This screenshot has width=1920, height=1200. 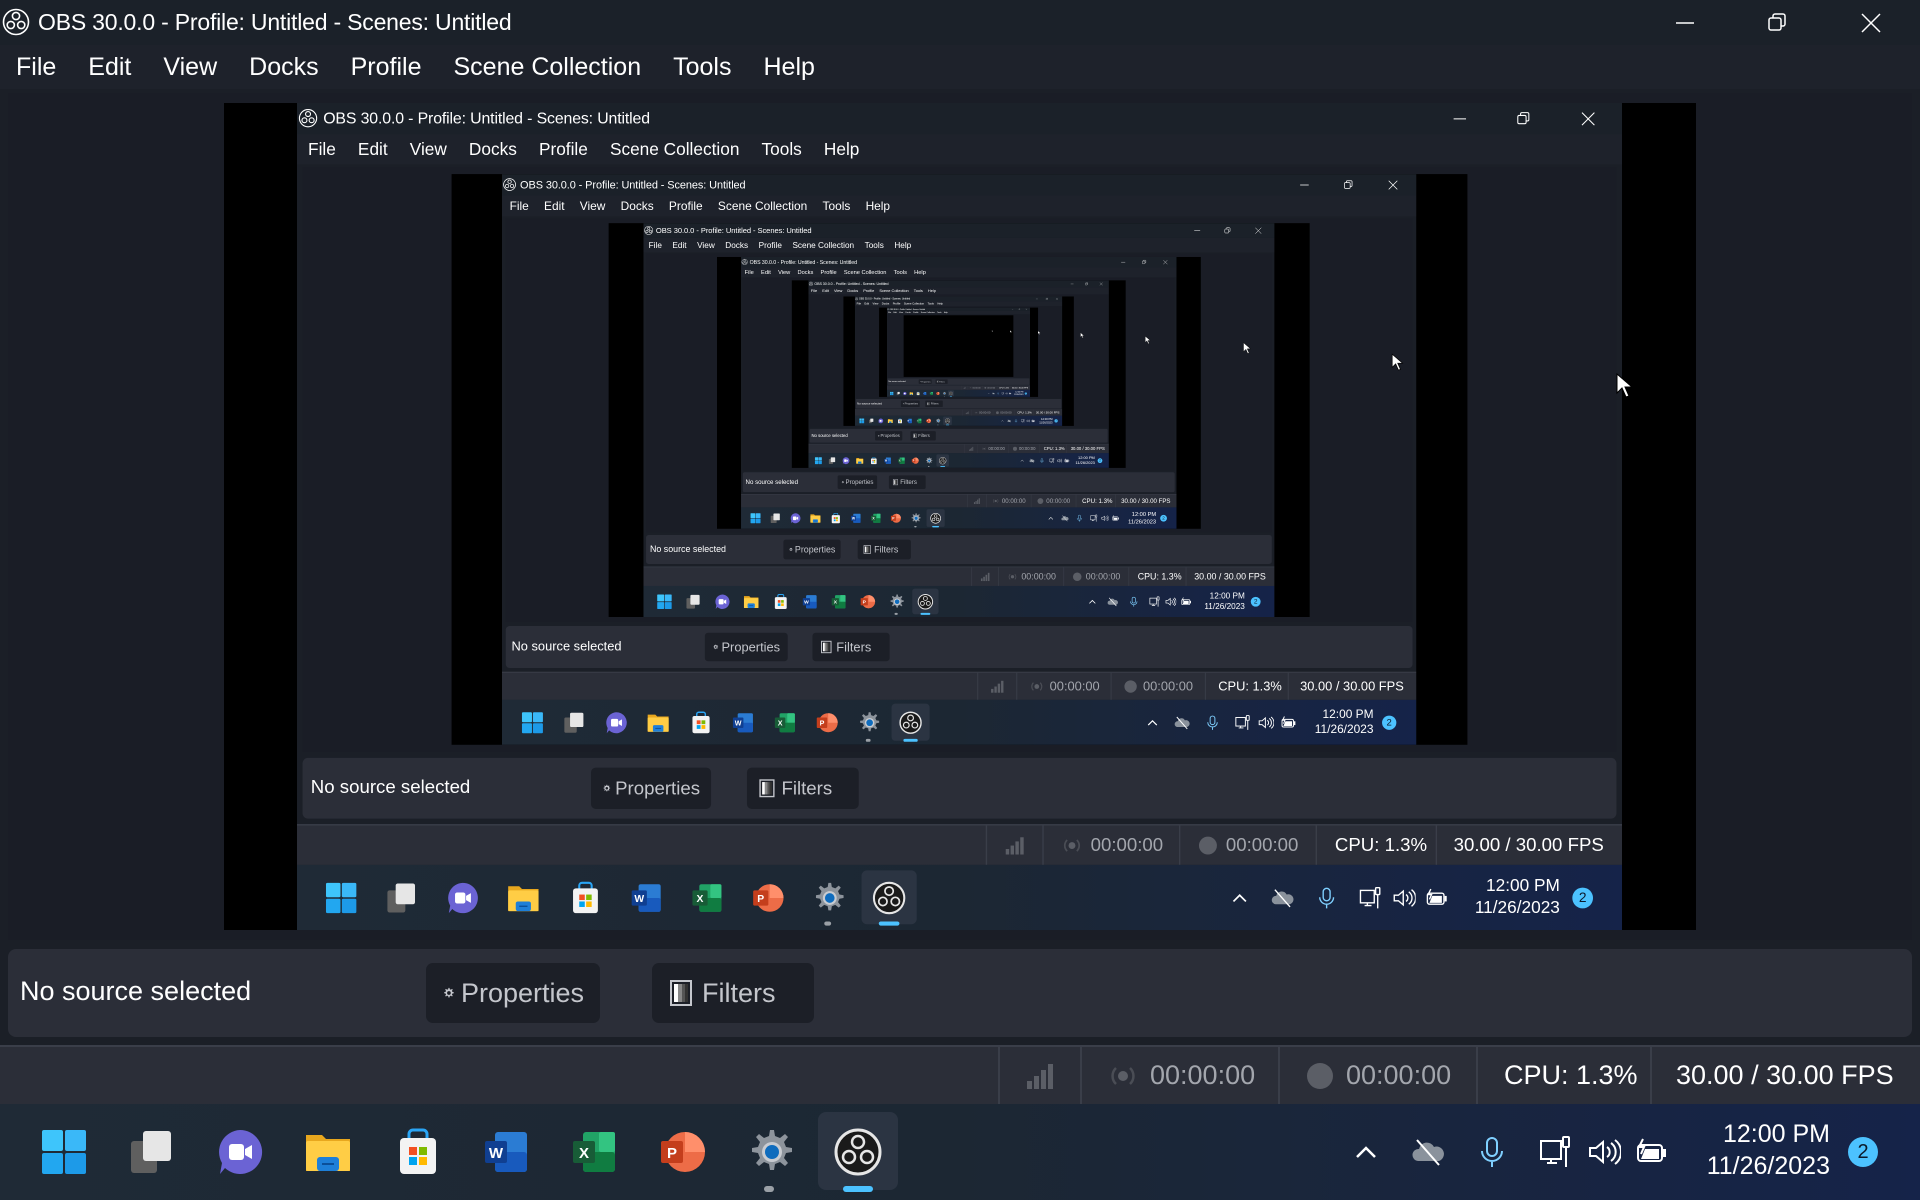 I want to click on menu-file: File, so click(x=36, y=67).